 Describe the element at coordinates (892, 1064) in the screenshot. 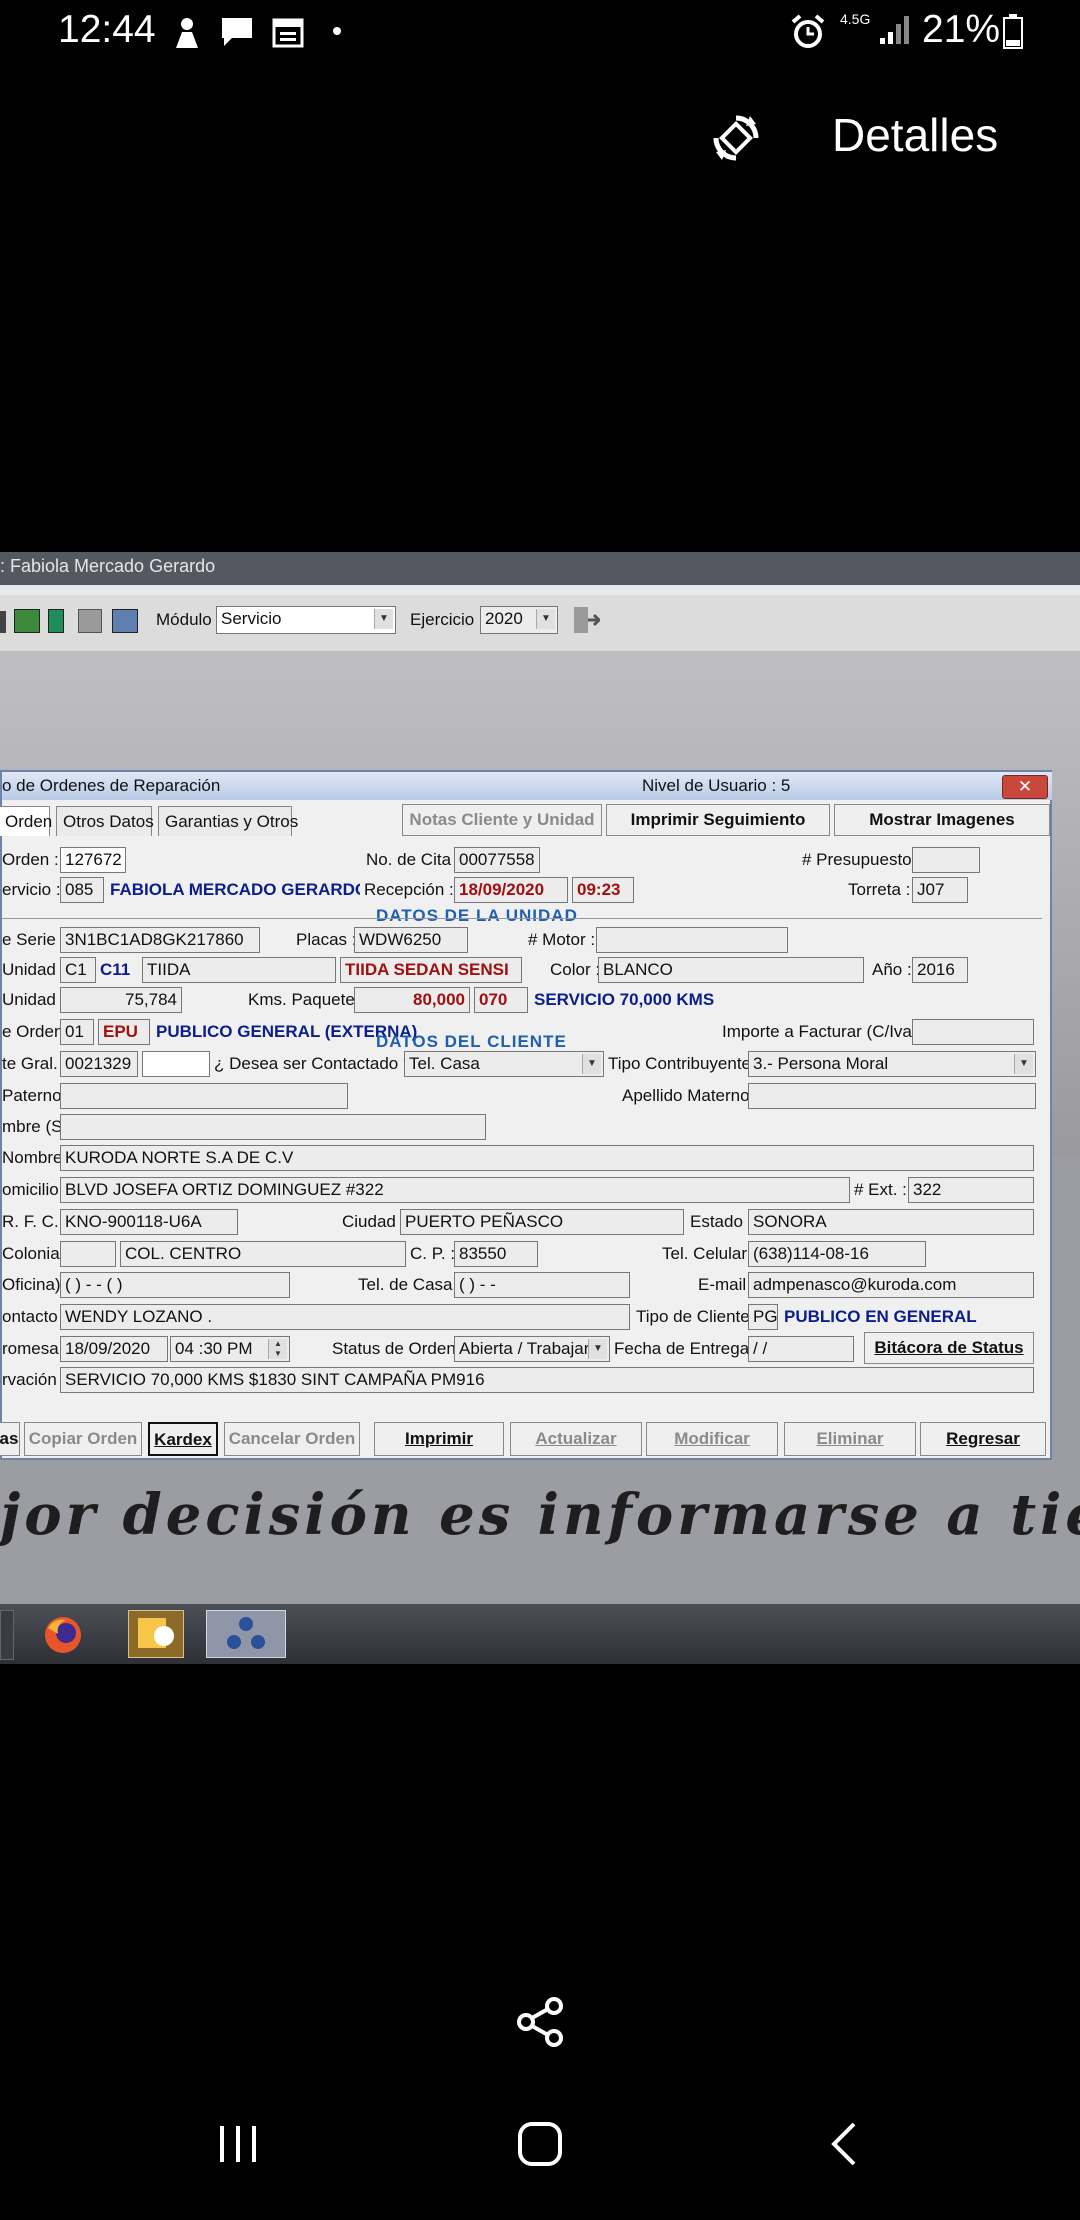

I see `contribuyente-select: 3.- Persona Moral ▼` at that location.